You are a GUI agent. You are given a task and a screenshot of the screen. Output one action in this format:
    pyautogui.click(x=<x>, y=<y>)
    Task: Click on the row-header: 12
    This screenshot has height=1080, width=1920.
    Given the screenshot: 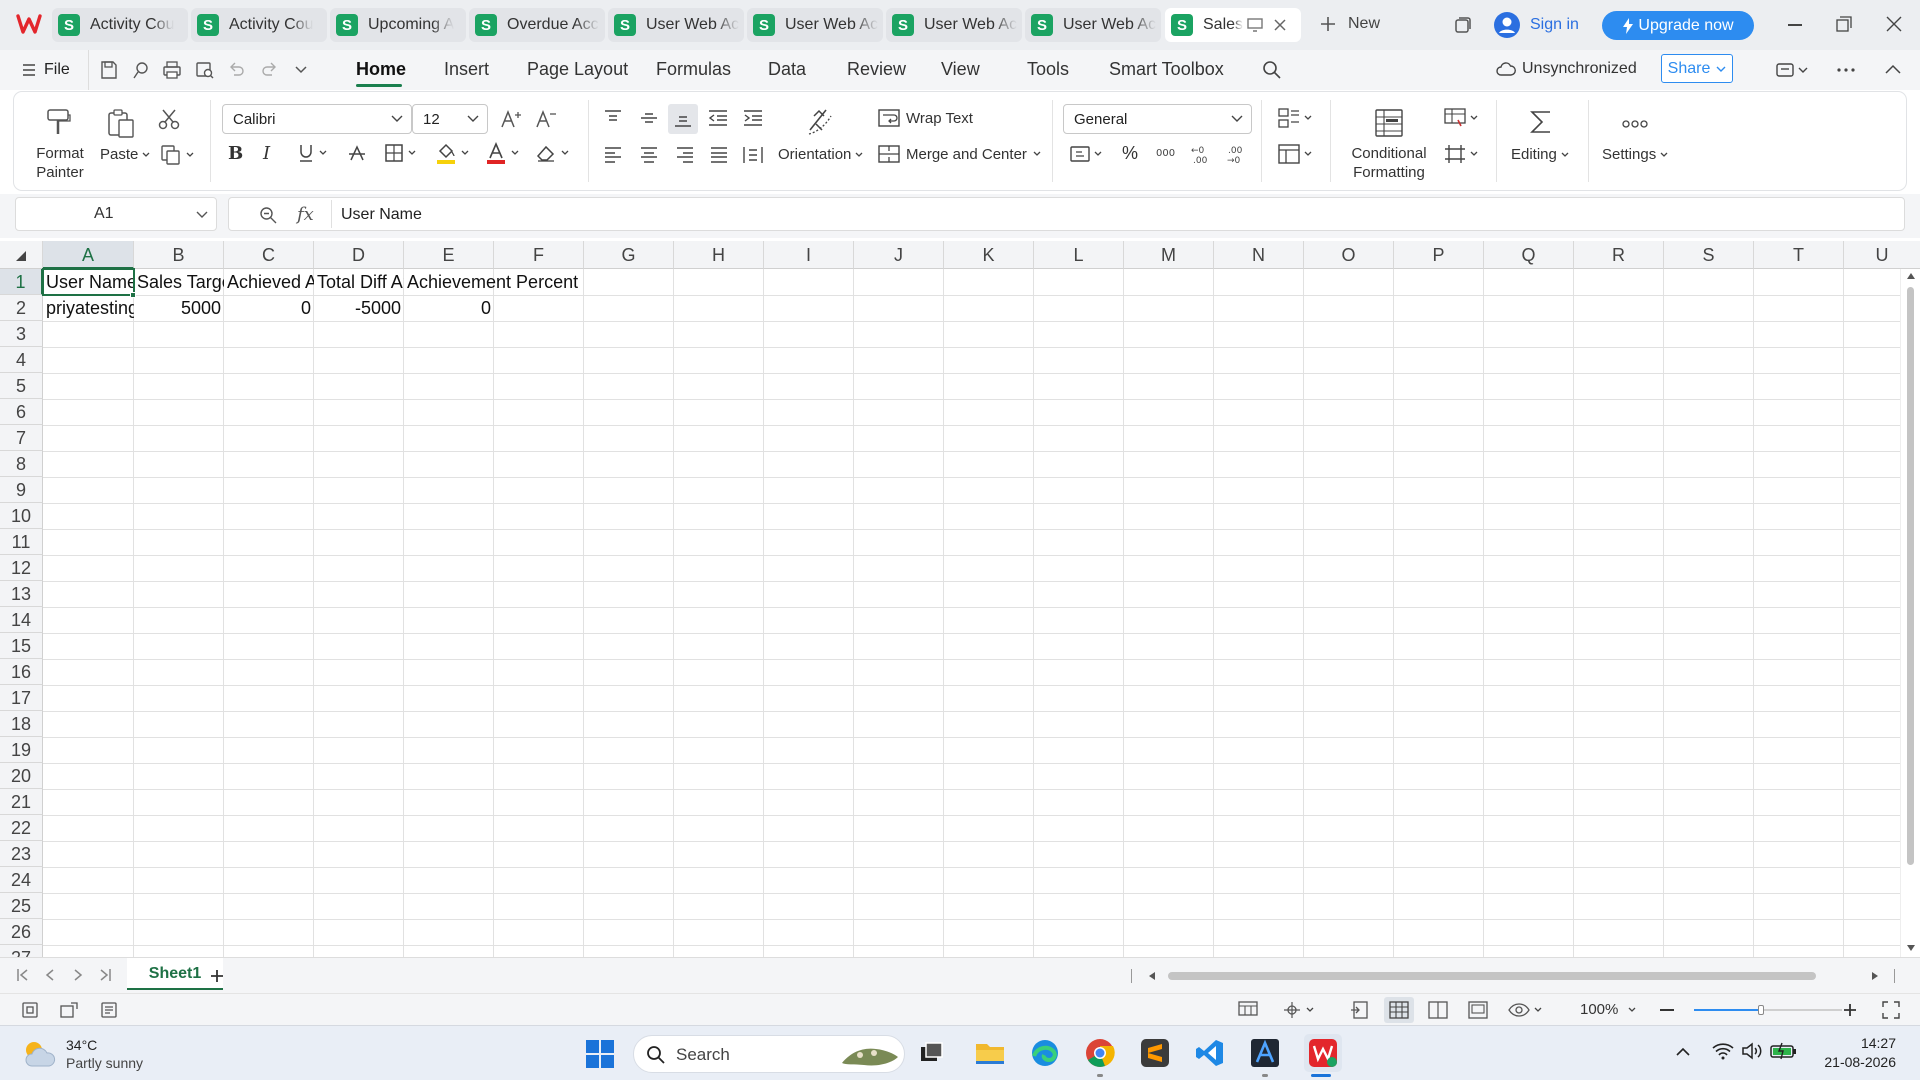 What is the action you would take?
    pyautogui.click(x=21, y=568)
    